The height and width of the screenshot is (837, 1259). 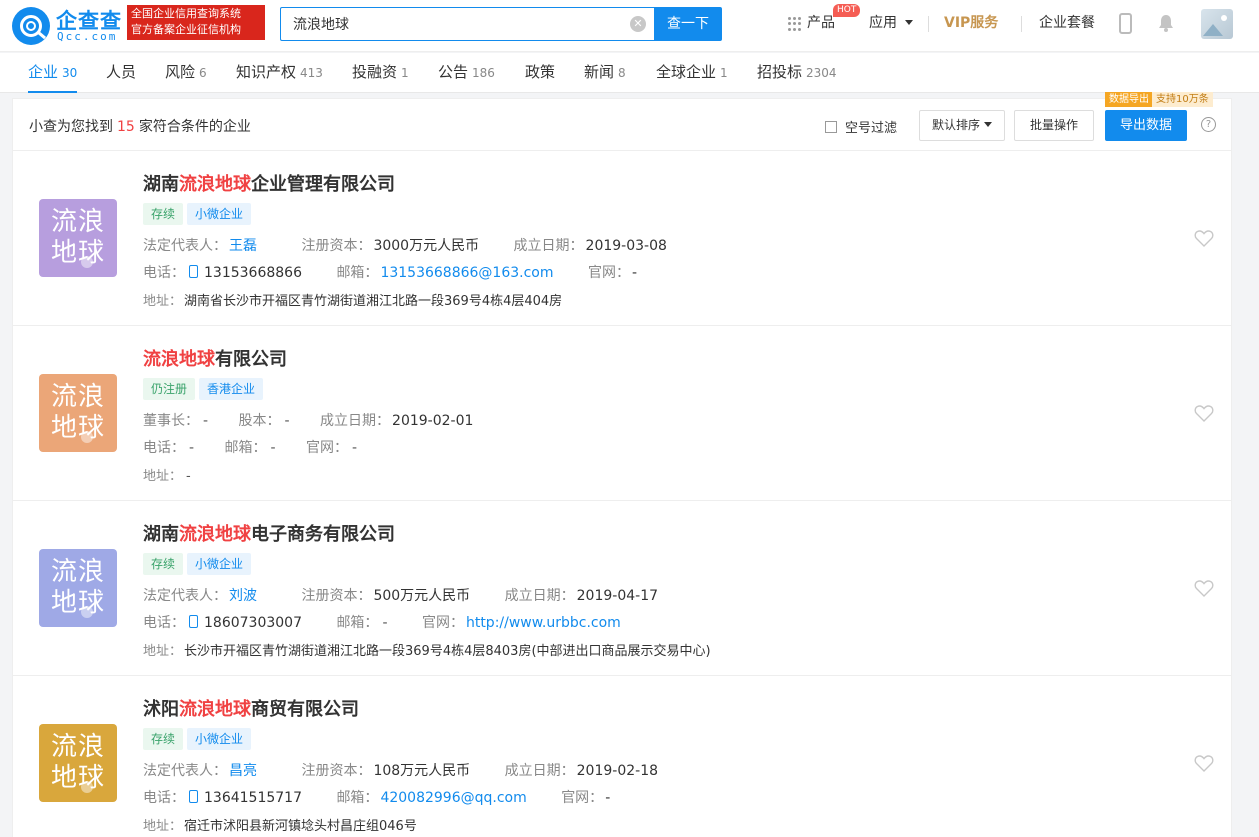 I want to click on tab-investment: 投融资 1, so click(x=380, y=73).